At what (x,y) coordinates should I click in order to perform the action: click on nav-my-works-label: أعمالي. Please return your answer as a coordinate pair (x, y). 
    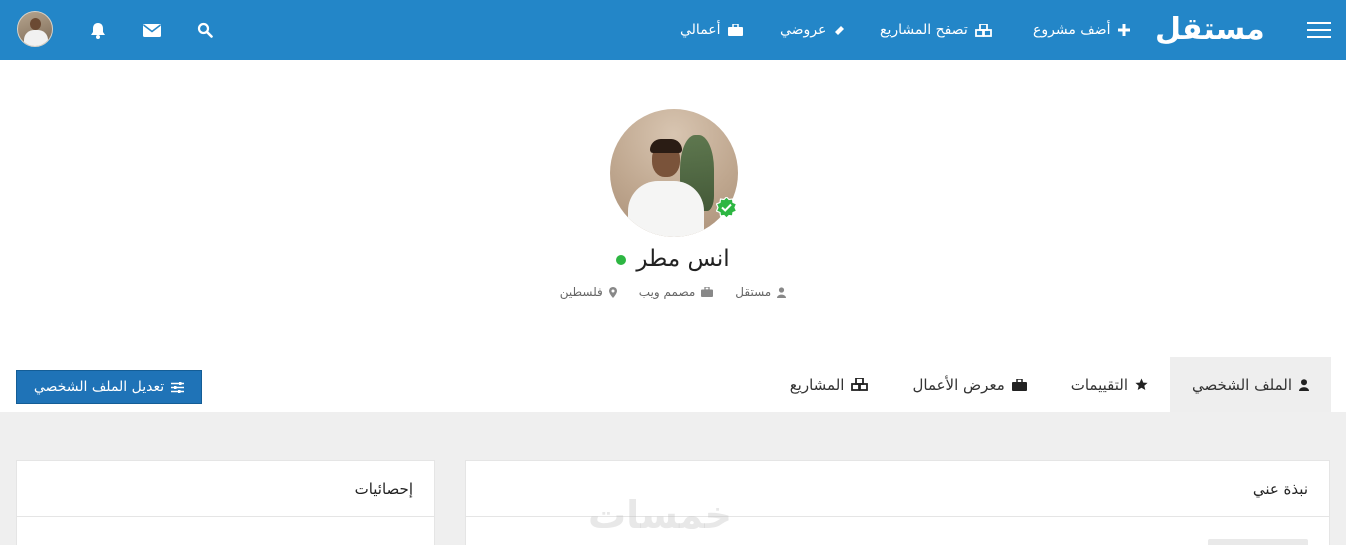
    Looking at the image, I should click on (700, 30).